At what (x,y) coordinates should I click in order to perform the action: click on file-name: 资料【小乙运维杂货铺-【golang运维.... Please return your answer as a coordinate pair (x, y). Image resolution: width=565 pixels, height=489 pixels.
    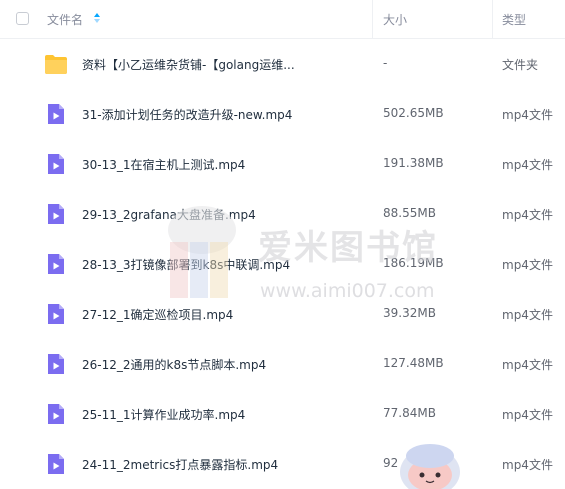
    Looking at the image, I should click on (188, 64).